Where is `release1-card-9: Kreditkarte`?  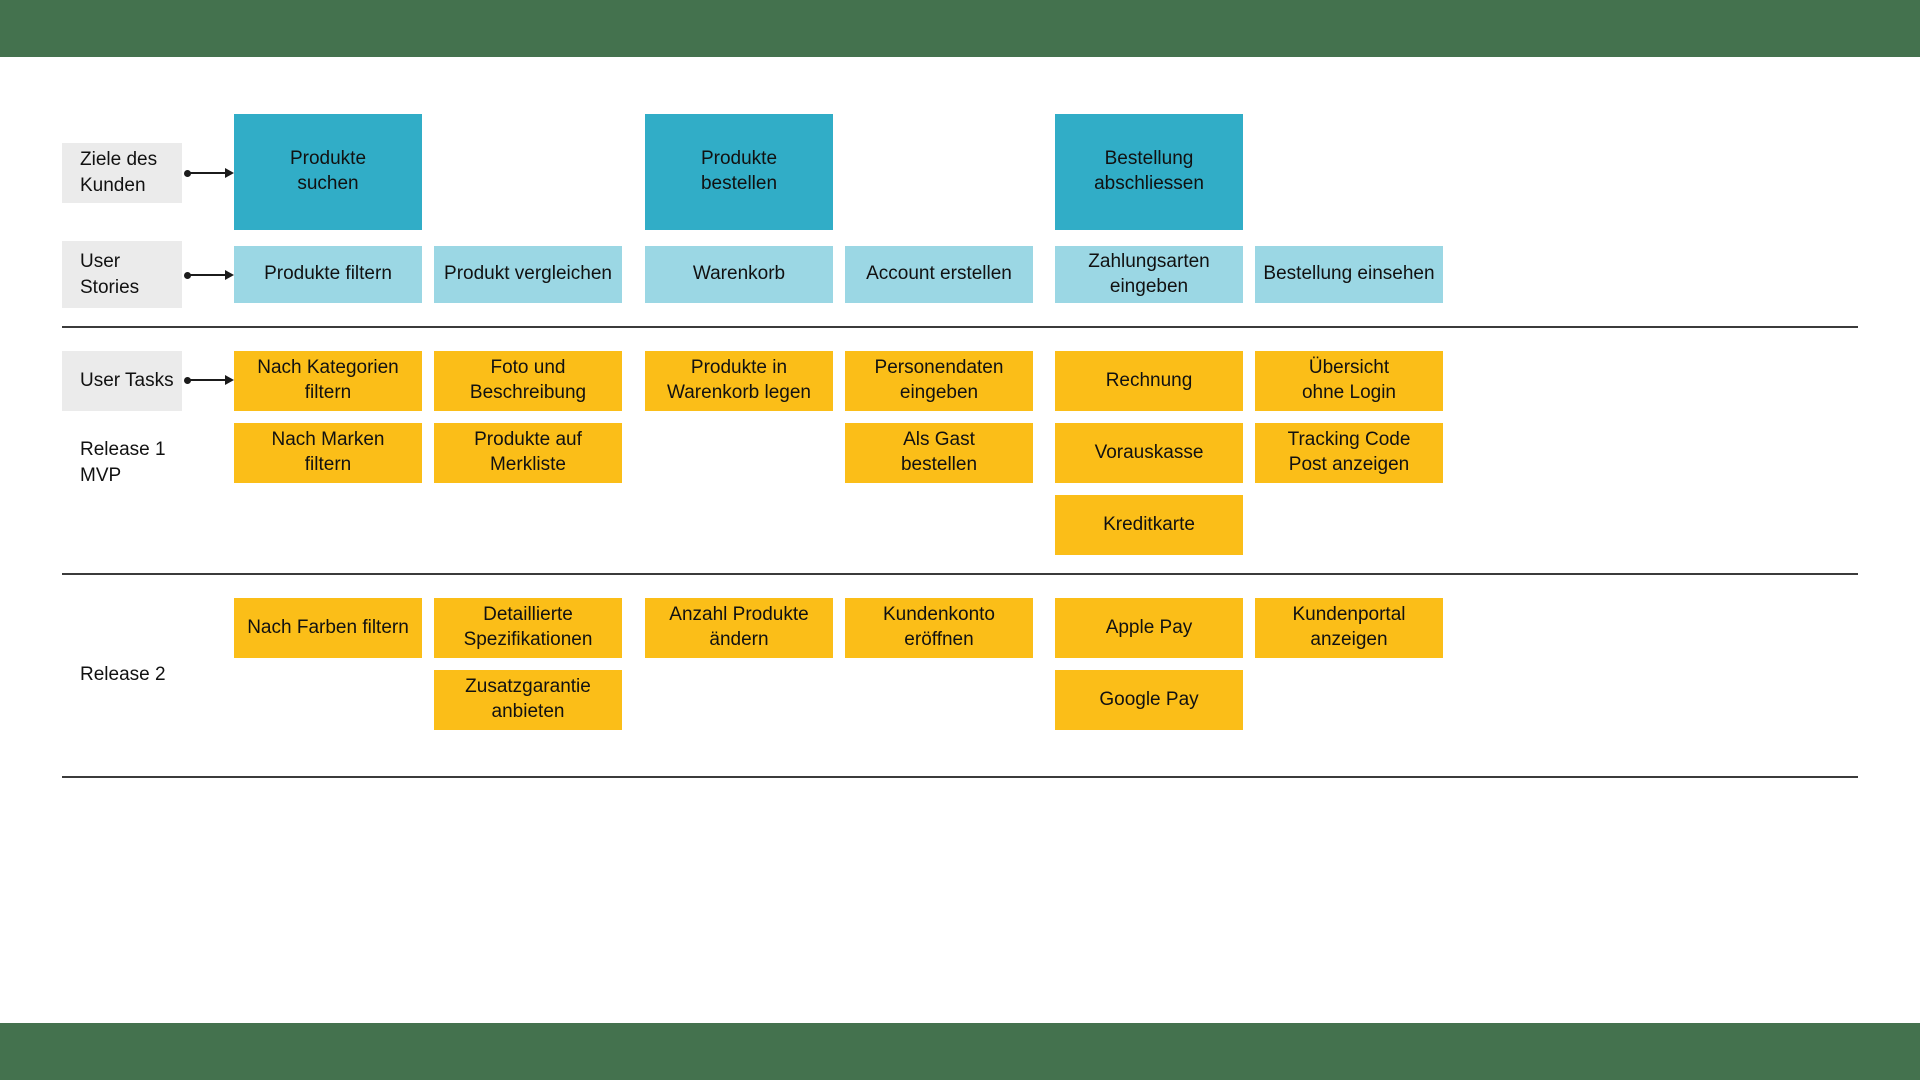 release1-card-9: Kreditkarte is located at coordinates (1149, 525).